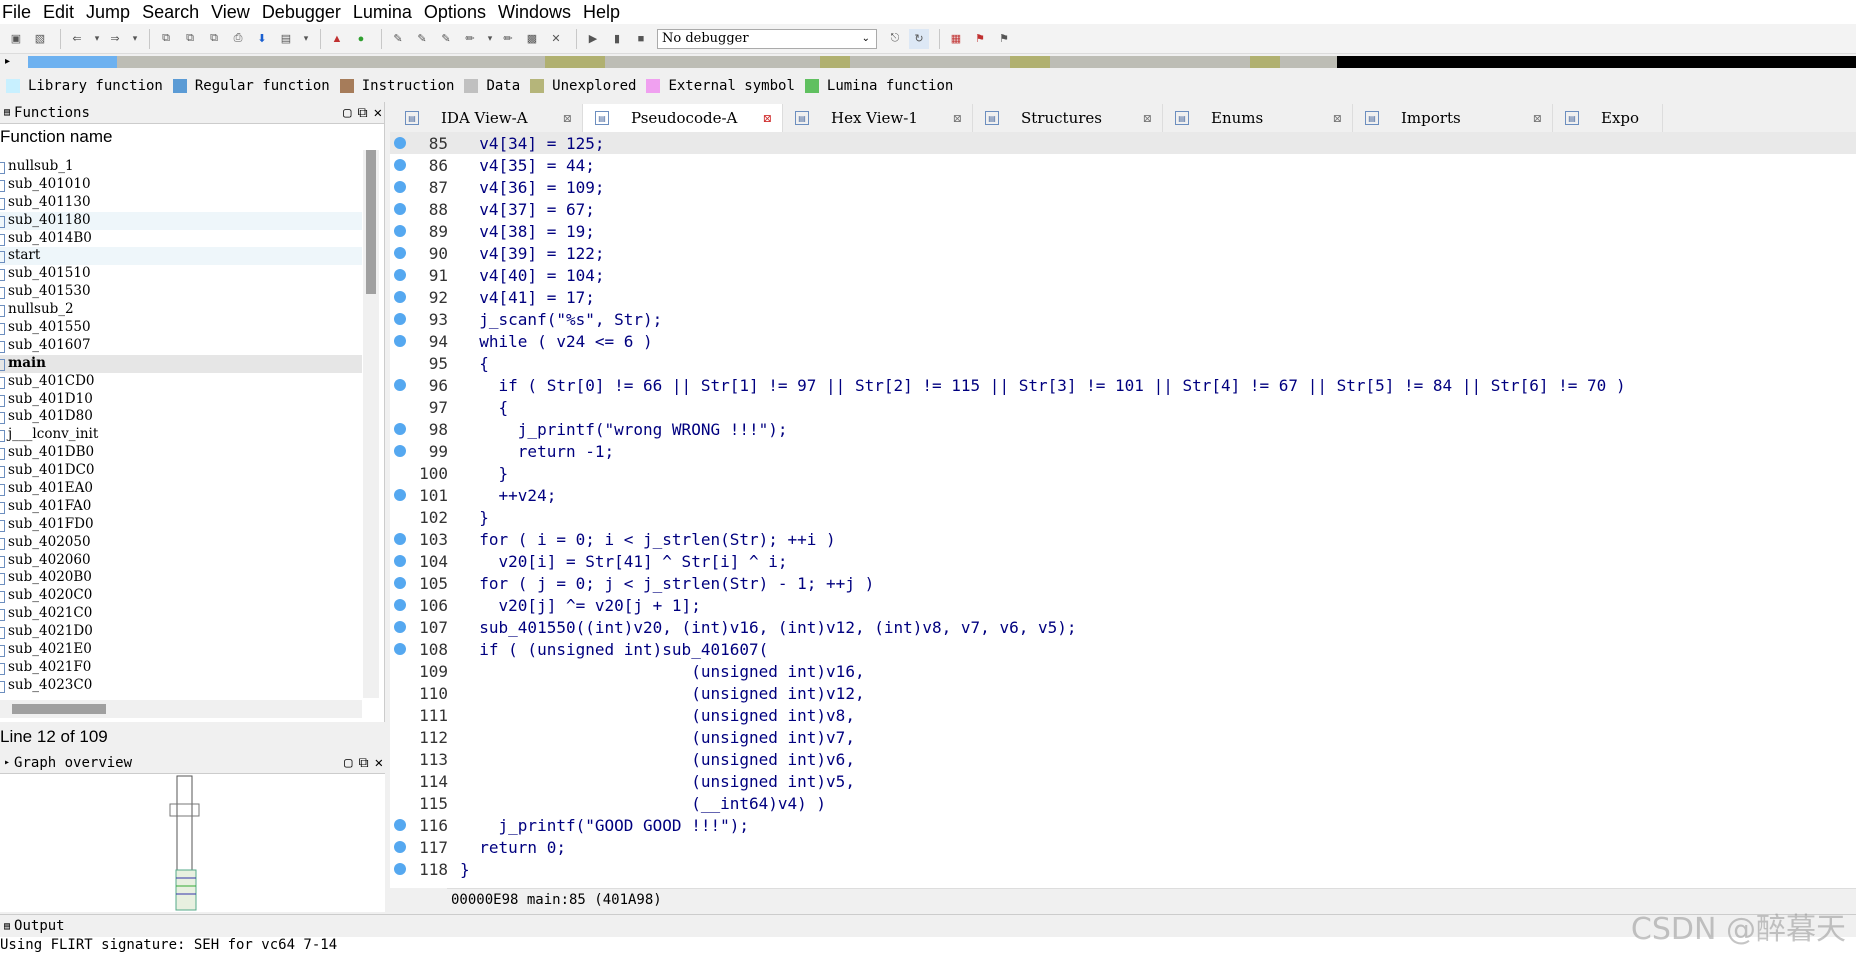 This screenshot has width=1856, height=959. Describe the element at coordinates (1123, 187) in the screenshot. I see `code-line: 87 v4[36] = 109;` at that location.